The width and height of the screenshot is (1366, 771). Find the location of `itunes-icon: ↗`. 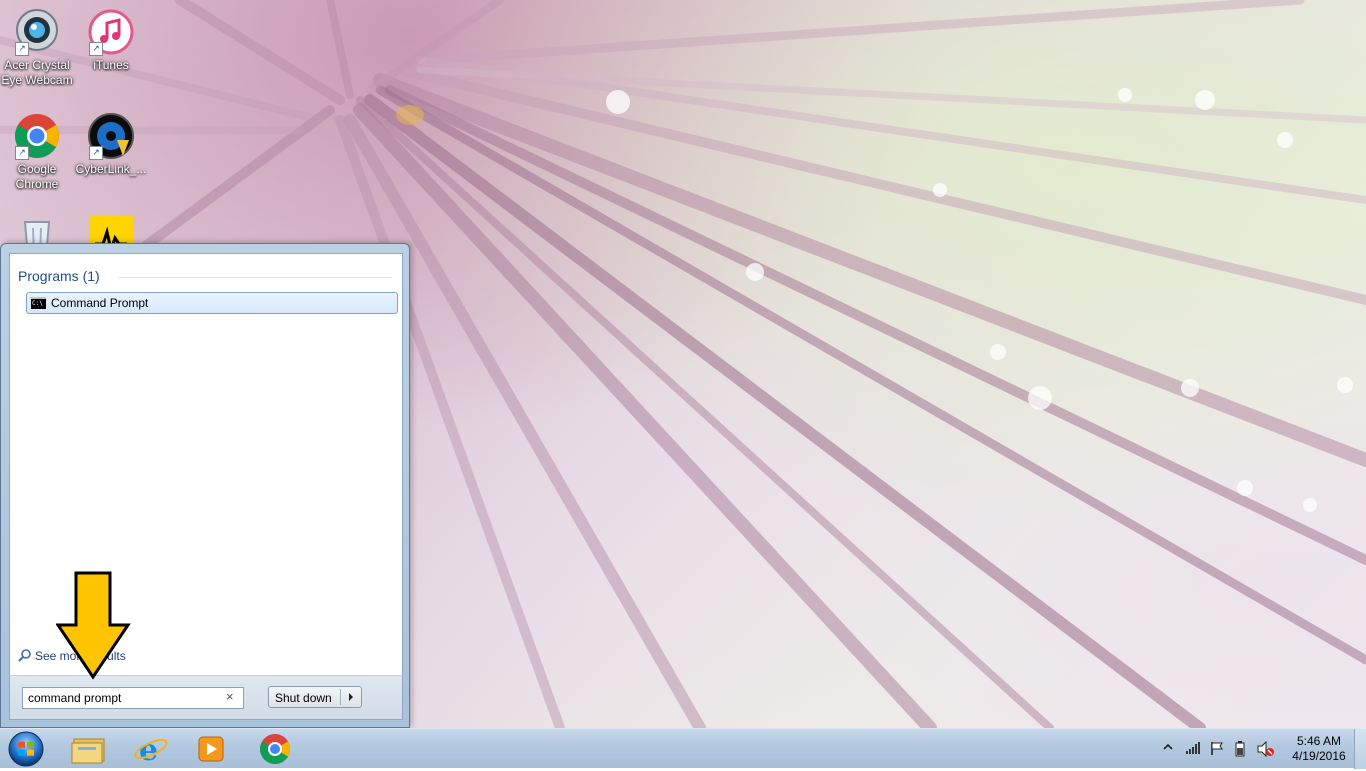

itunes-icon: ↗ is located at coordinates (111, 32).